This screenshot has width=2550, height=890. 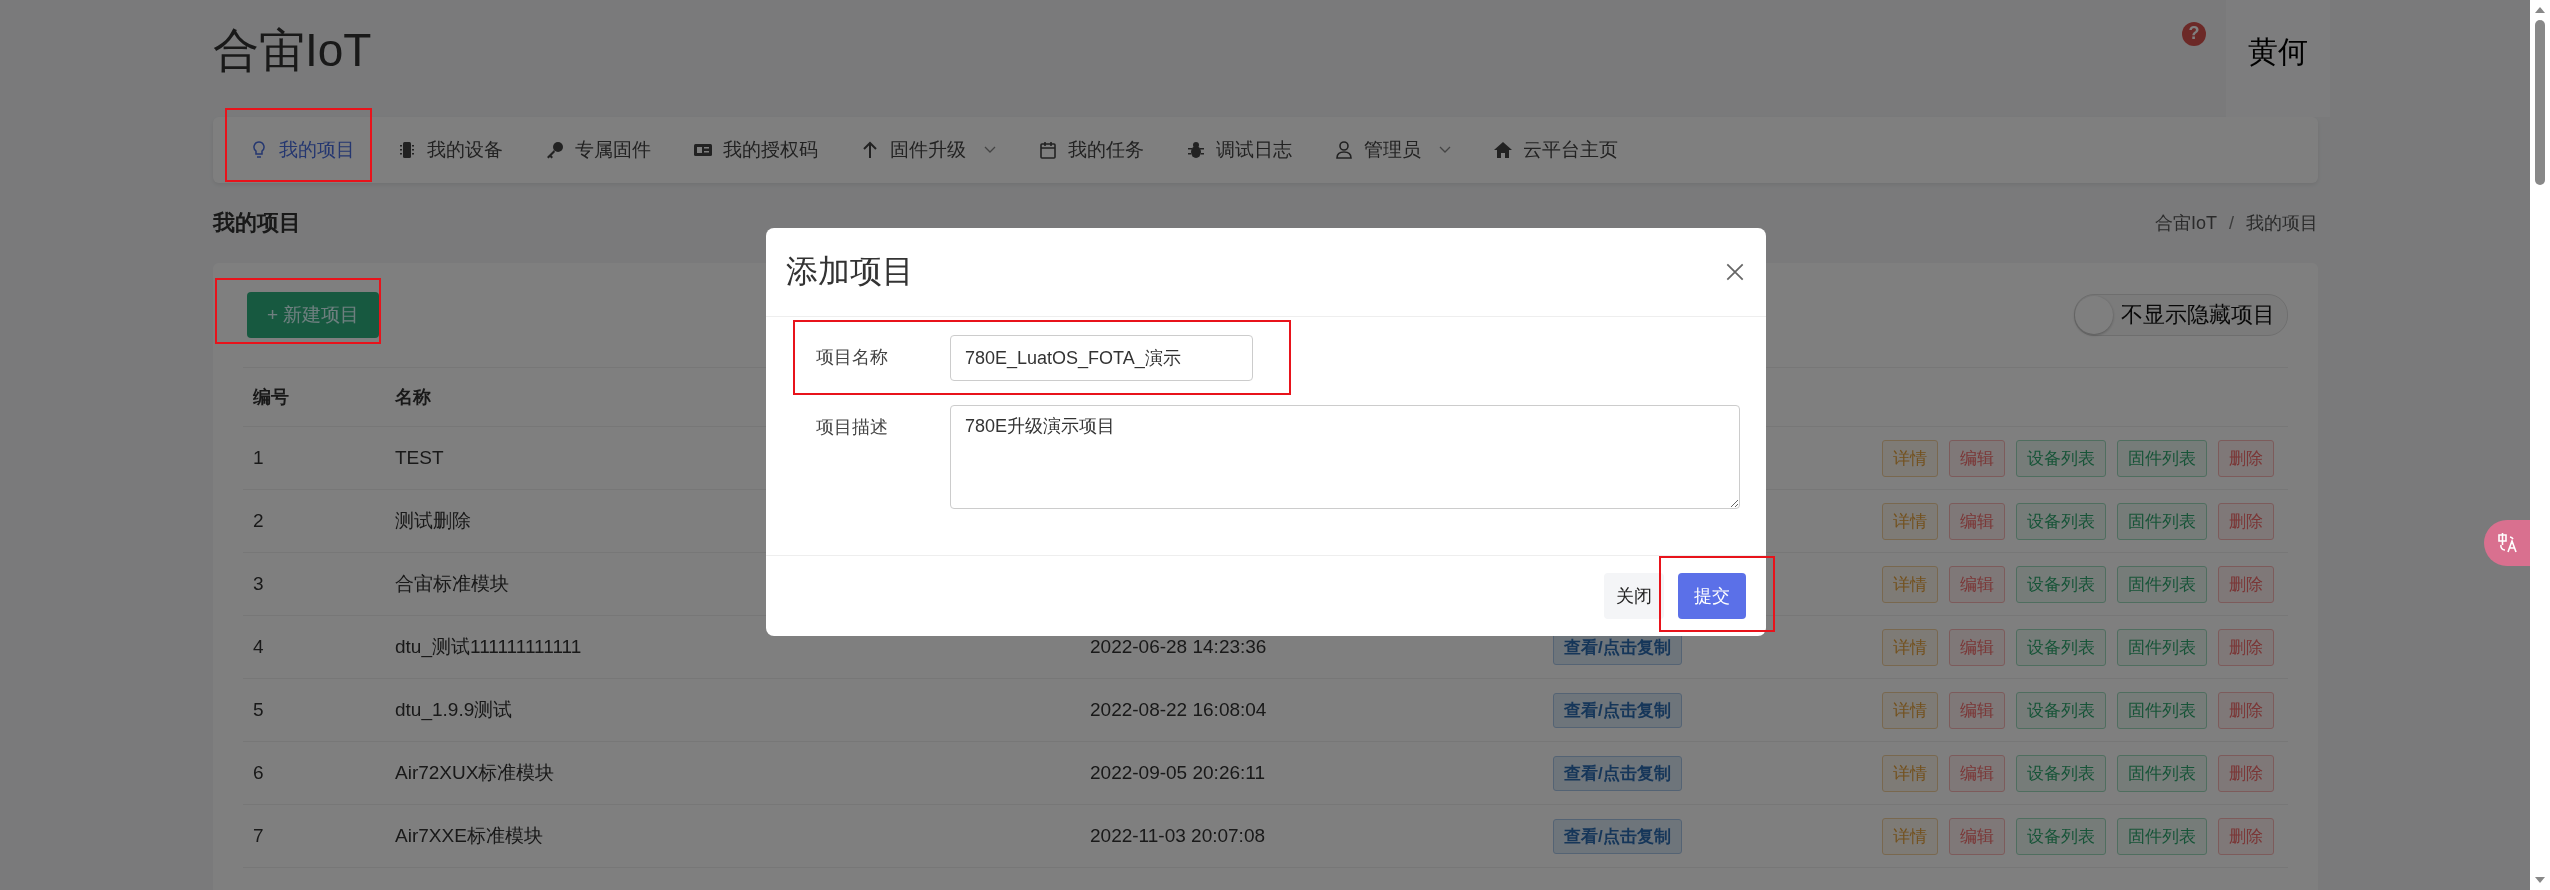 What do you see at coordinates (407, 150) in the screenshot?
I see `chip-icon` at bounding box center [407, 150].